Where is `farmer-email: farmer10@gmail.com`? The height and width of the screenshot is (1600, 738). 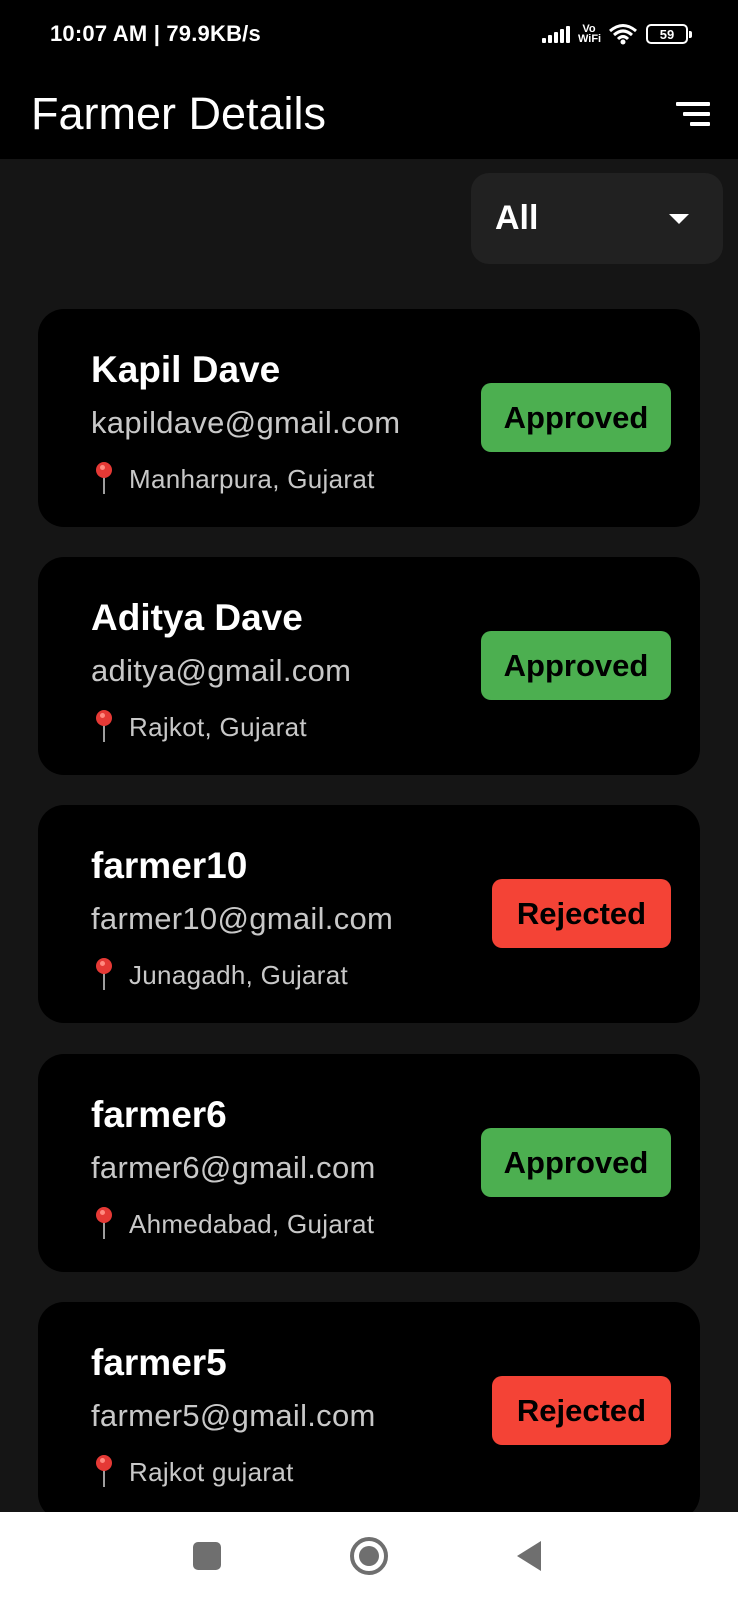 farmer-email: farmer10@gmail.com is located at coordinates (242, 918).